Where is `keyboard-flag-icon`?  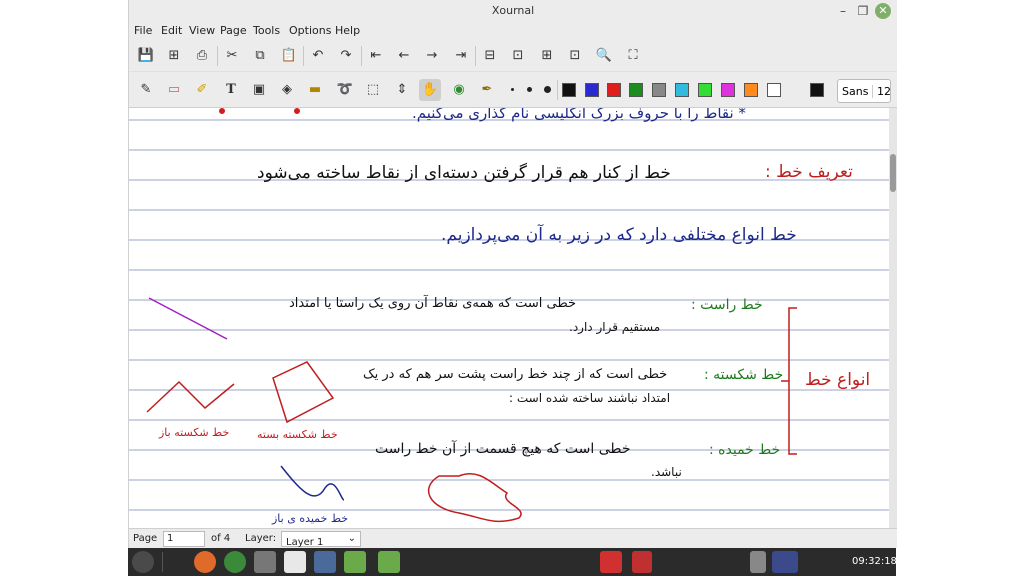 keyboard-flag-icon is located at coordinates (785, 562).